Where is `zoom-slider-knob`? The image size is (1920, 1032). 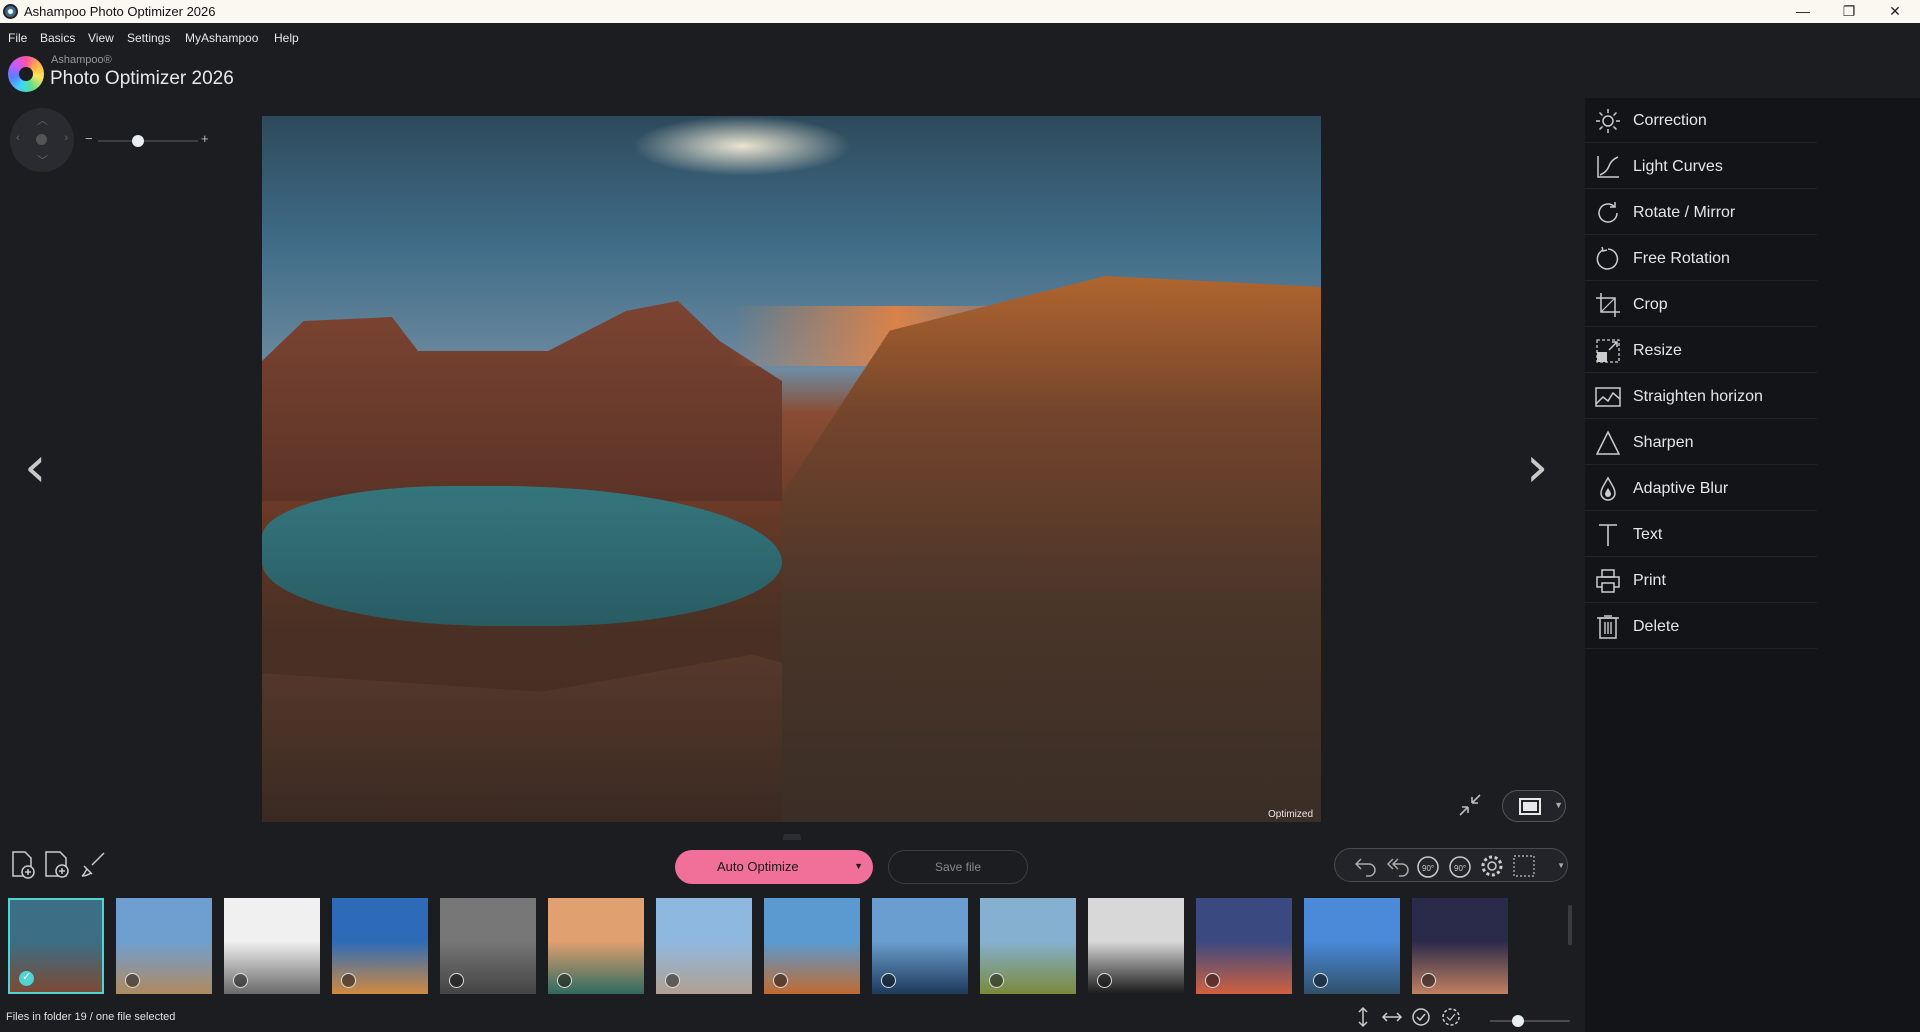 zoom-slider-knob is located at coordinates (138, 141).